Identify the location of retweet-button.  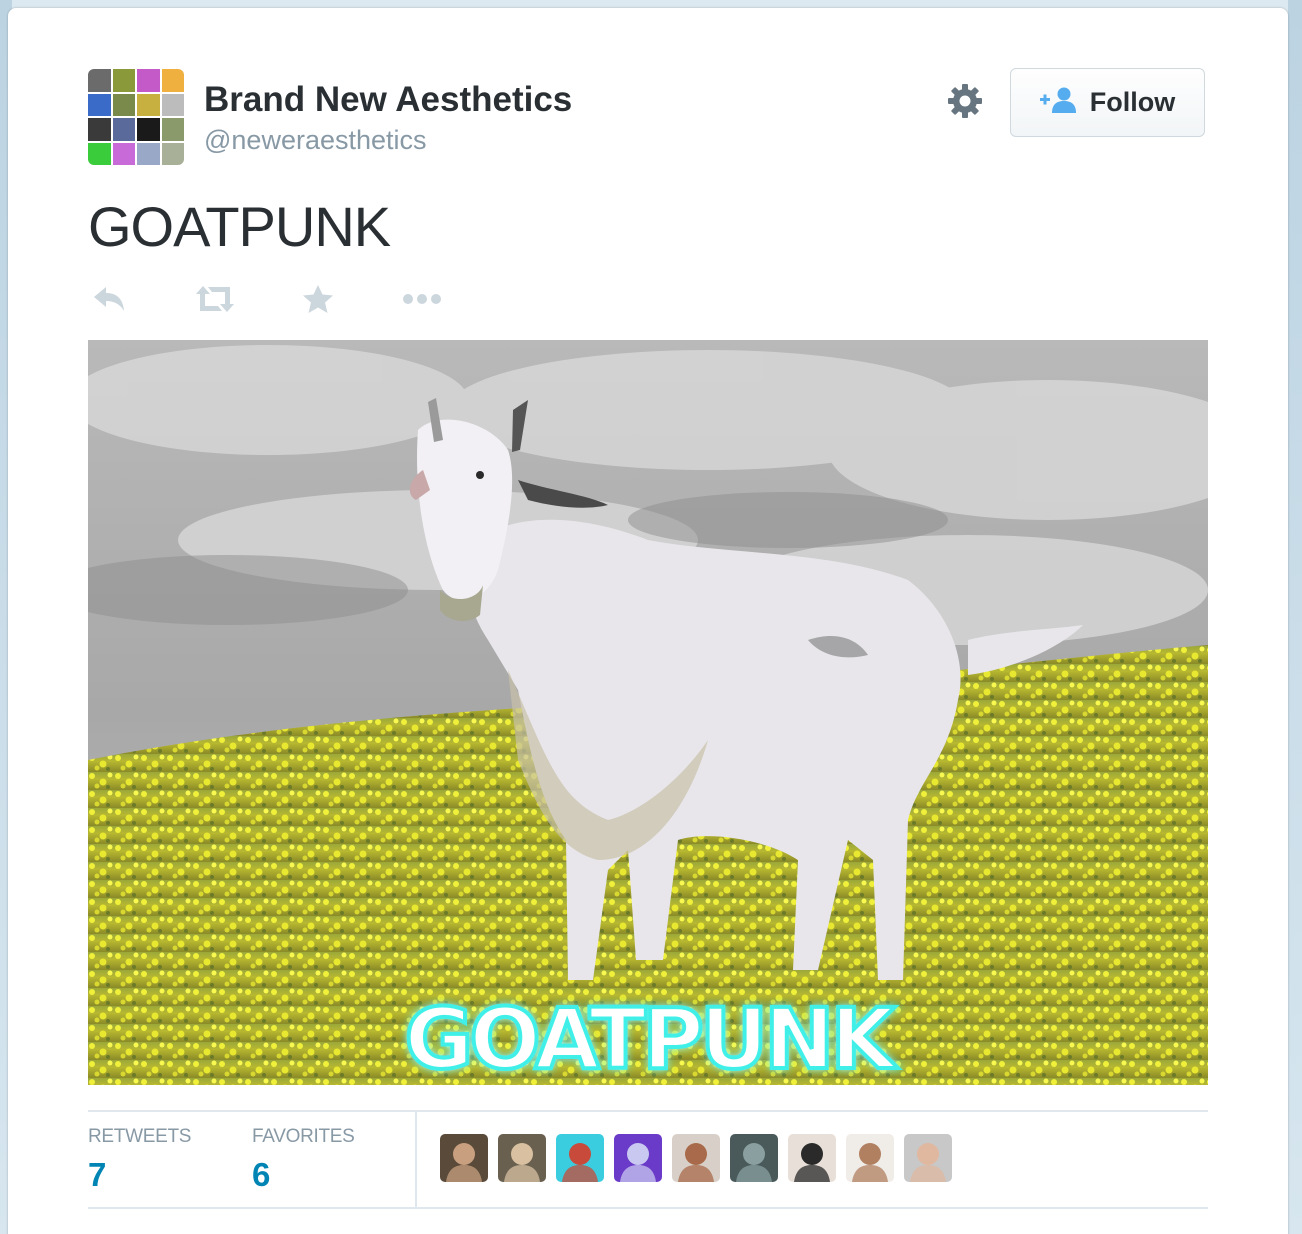
(215, 300).